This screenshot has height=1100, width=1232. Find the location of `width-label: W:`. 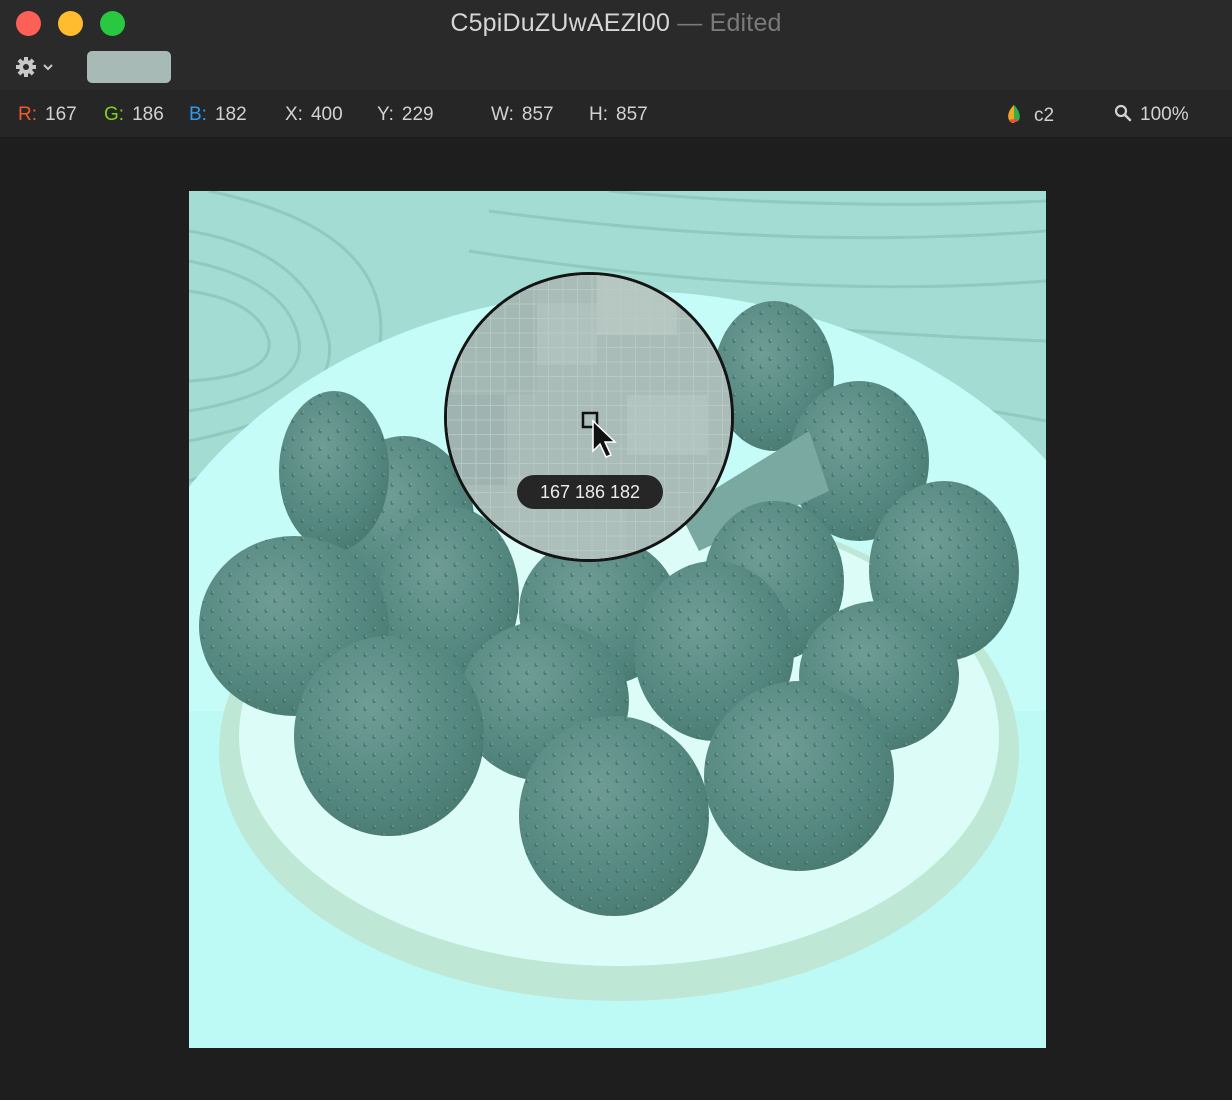

width-label: W: is located at coordinates (502, 114).